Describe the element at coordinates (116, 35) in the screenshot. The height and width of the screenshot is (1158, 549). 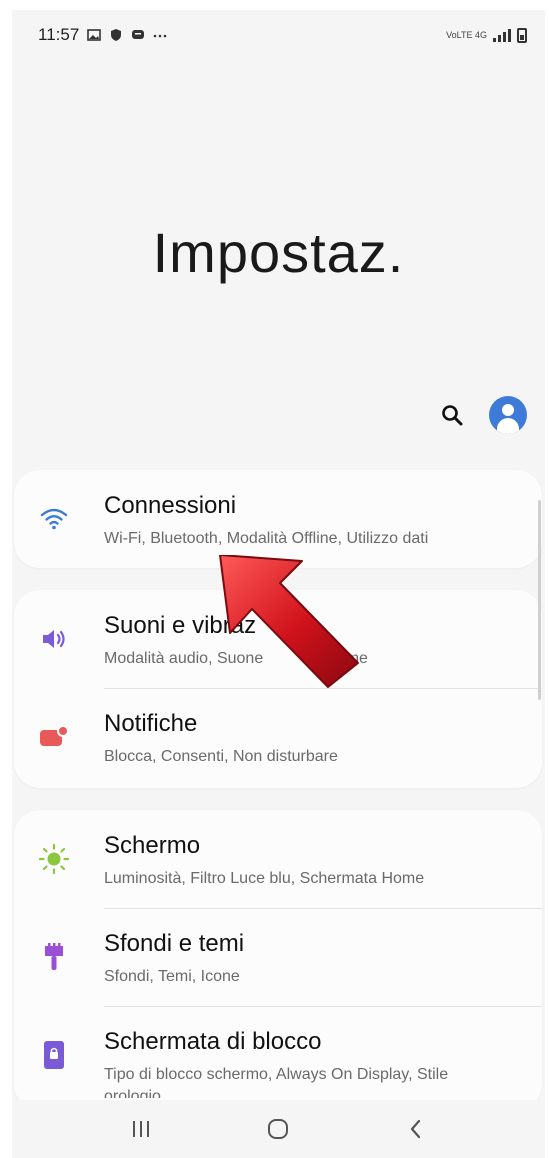
I see `shield-icon` at that location.